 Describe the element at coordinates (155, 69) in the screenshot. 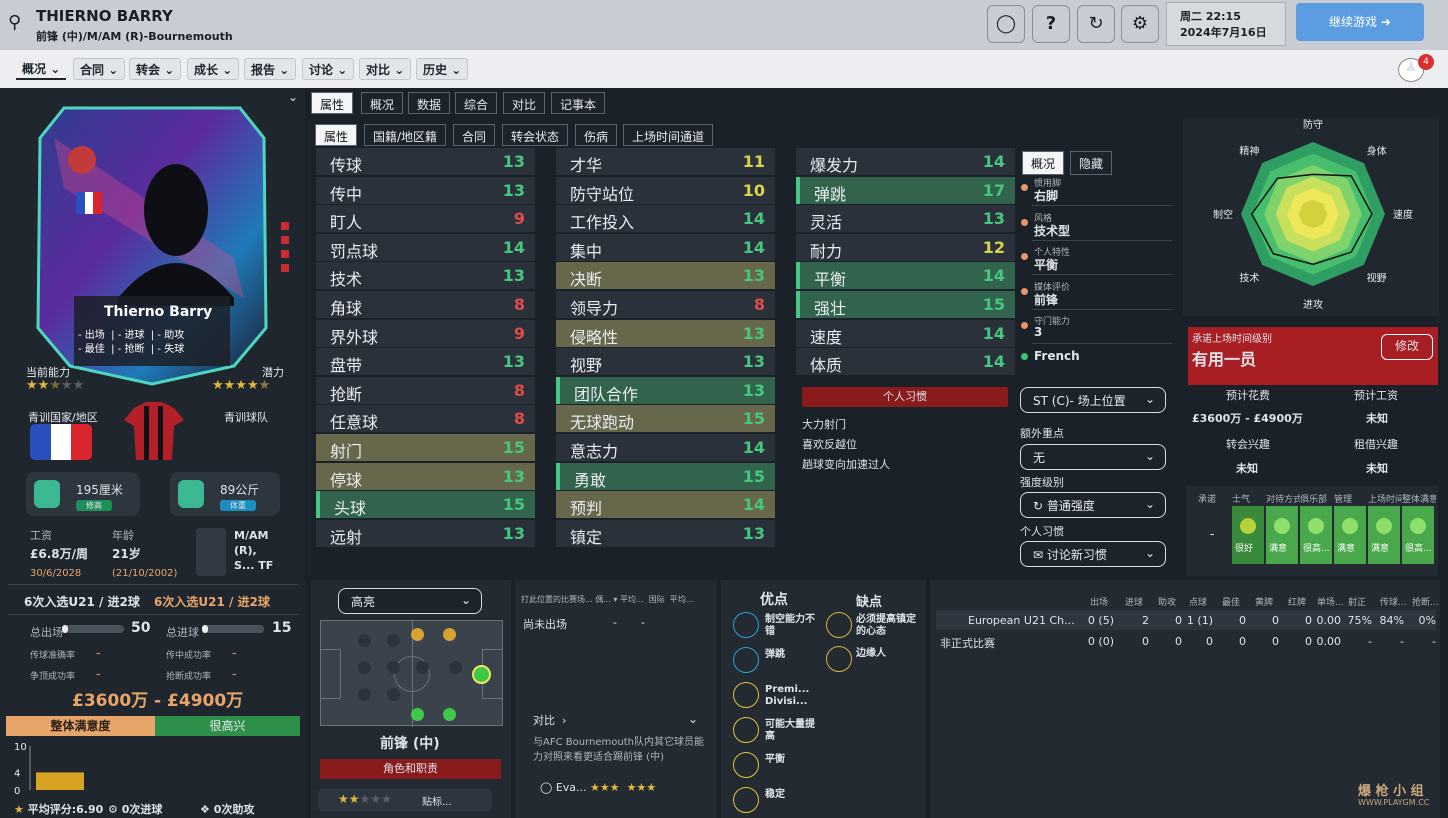

I see `nav-transfer: 转会 ⌄` at that location.